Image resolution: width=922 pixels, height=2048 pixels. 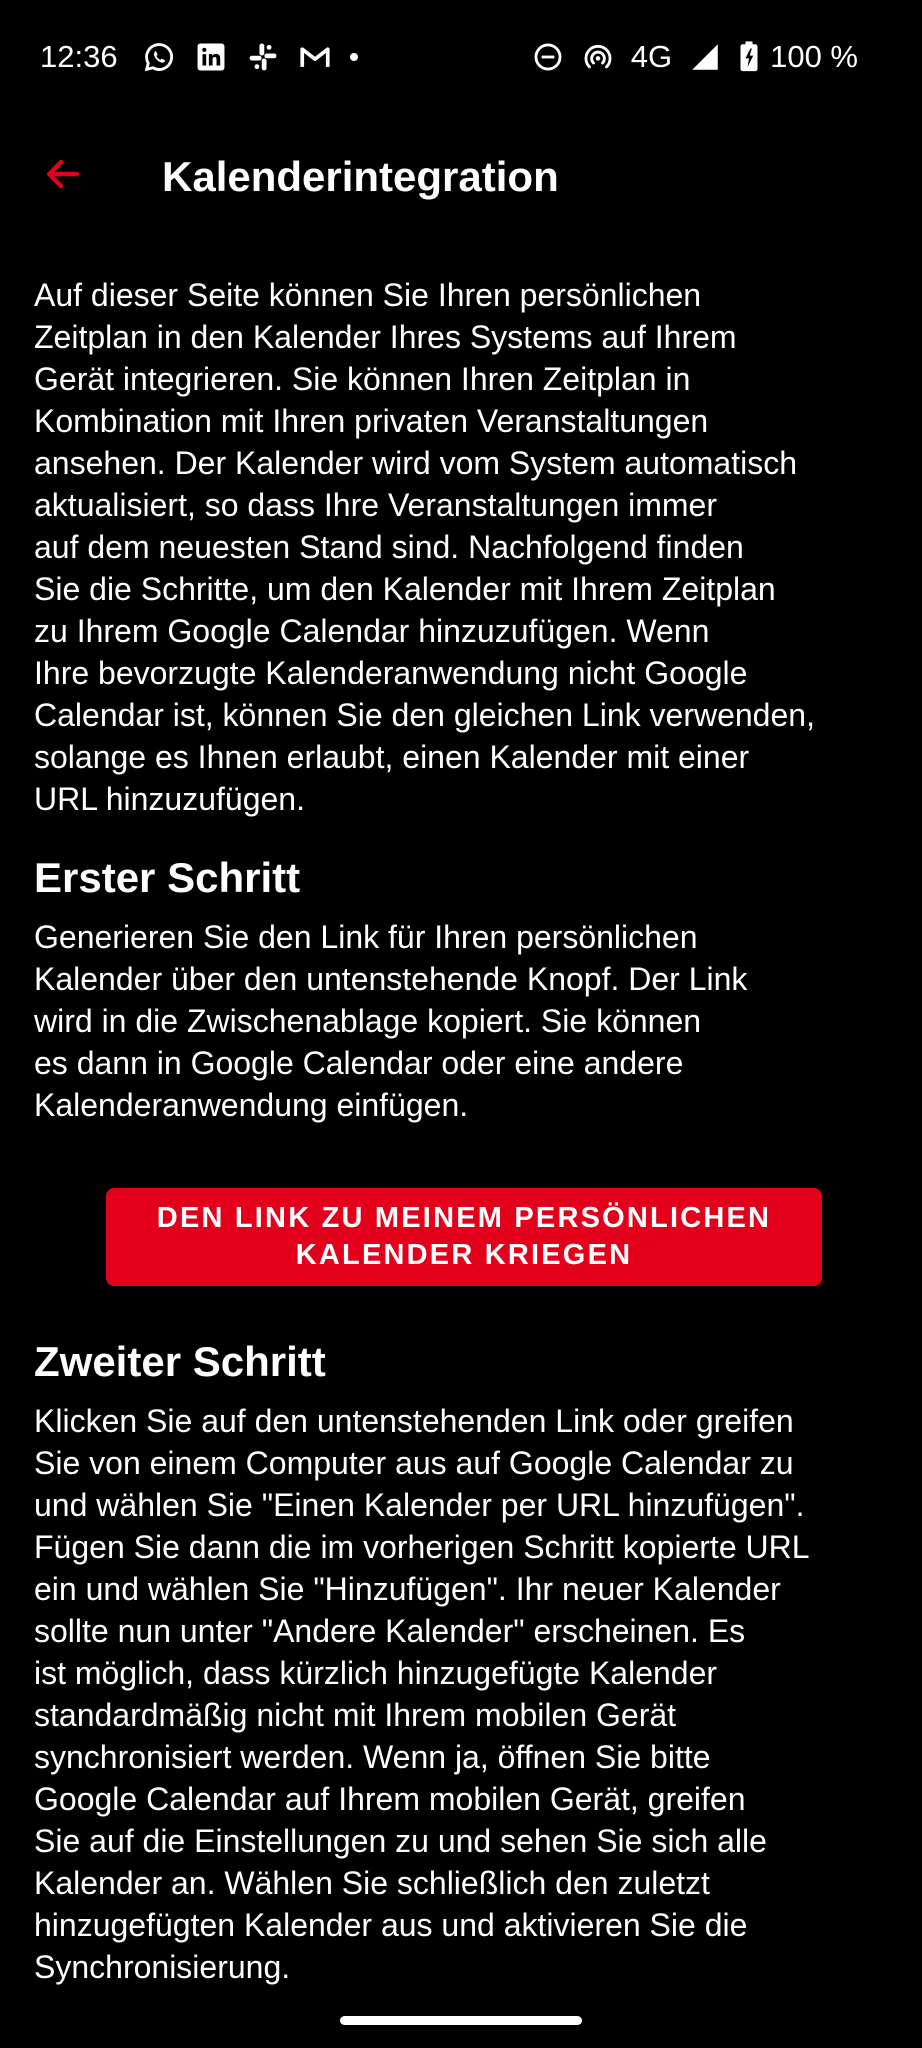 What do you see at coordinates (548, 57) in the screenshot?
I see `do-not-disturb-icon` at bounding box center [548, 57].